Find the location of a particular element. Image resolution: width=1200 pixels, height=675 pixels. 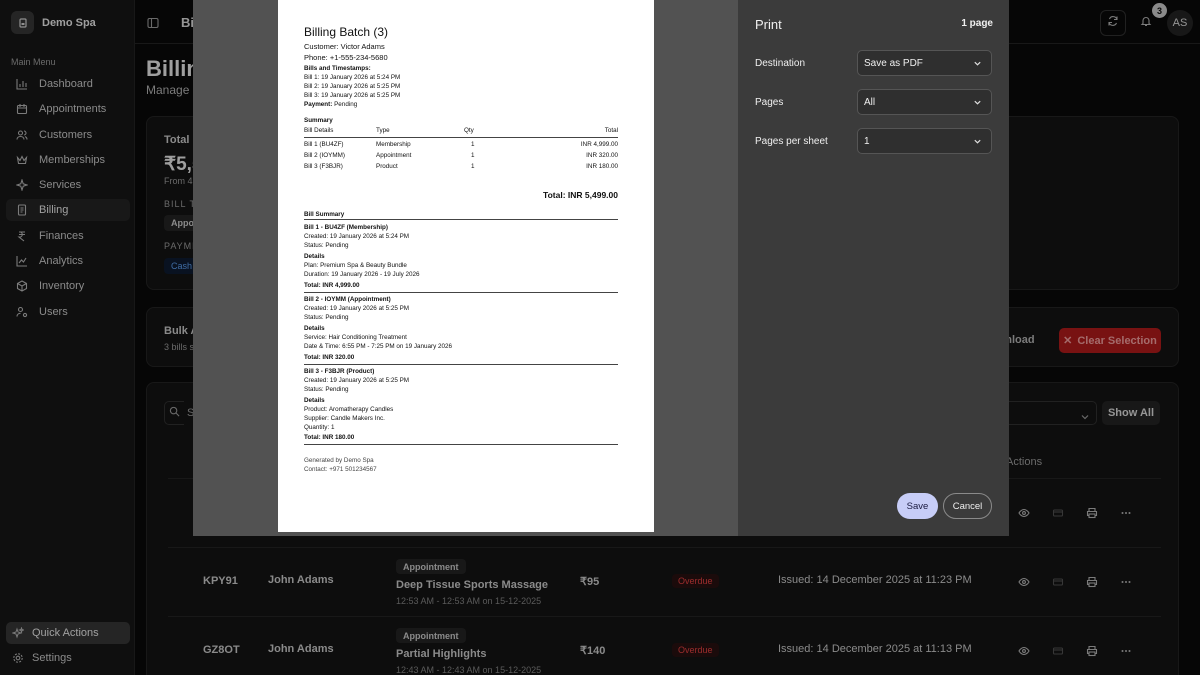

pages-select: All is located at coordinates (924, 102).